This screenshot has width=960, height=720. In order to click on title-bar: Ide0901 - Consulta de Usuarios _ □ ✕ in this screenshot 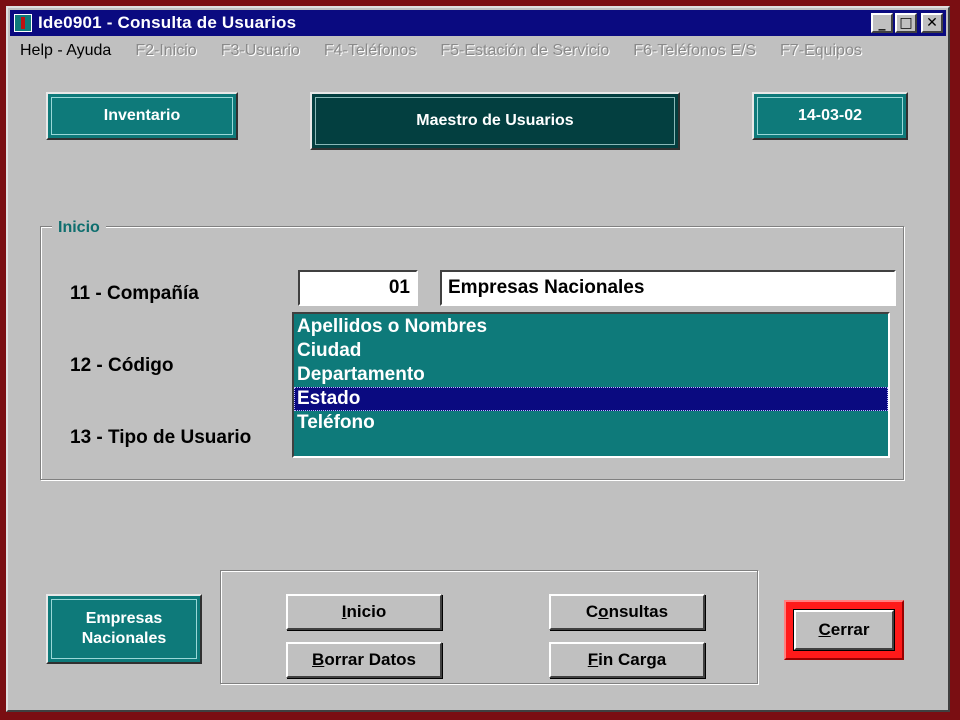, I will do `click(478, 23)`.